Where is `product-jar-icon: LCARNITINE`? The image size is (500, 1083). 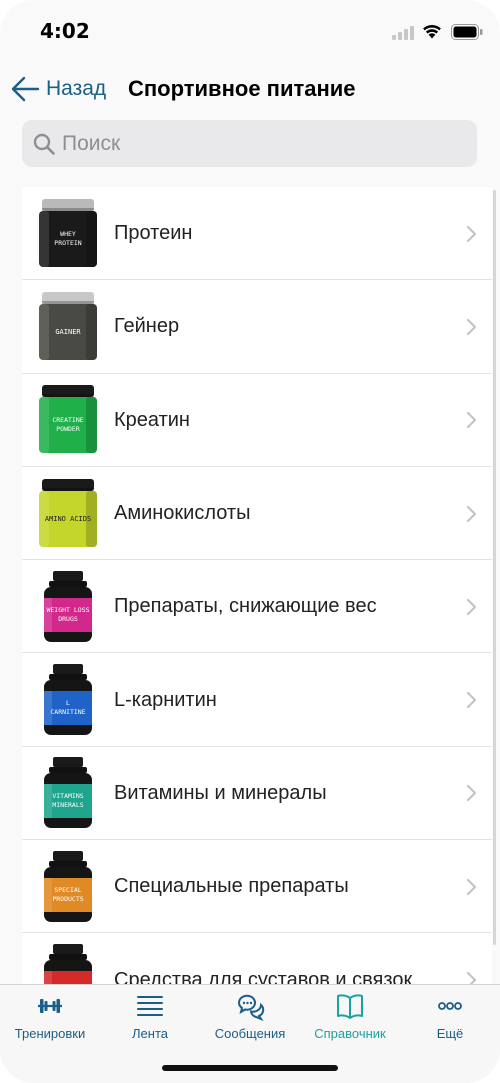 product-jar-icon: LCARNITINE is located at coordinates (68, 700).